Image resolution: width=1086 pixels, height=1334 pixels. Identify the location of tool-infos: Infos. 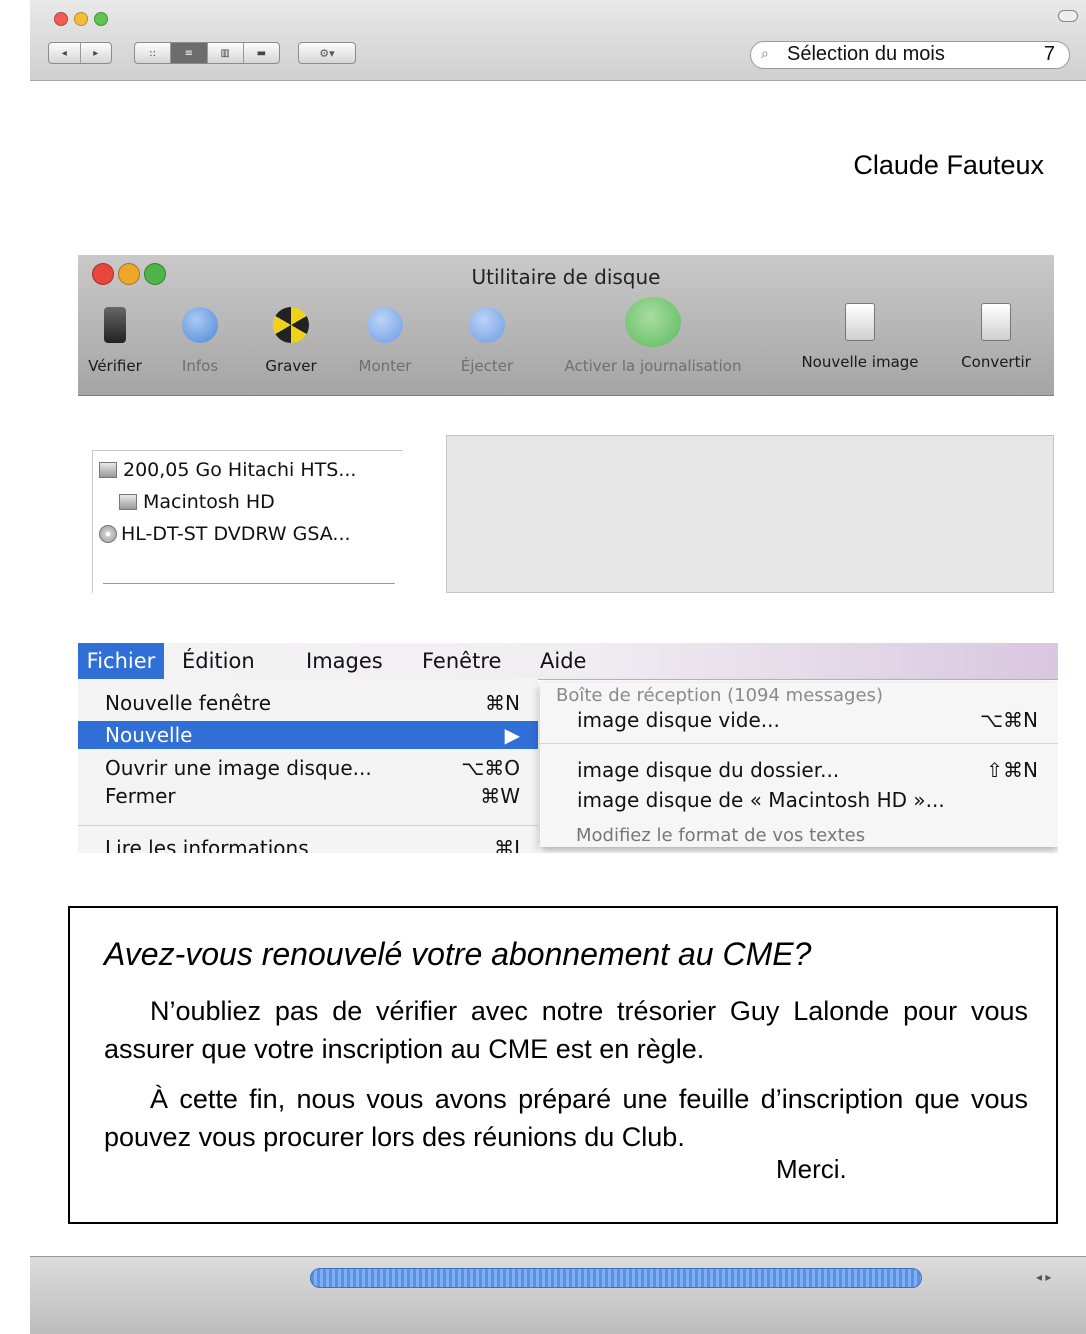
(200, 341).